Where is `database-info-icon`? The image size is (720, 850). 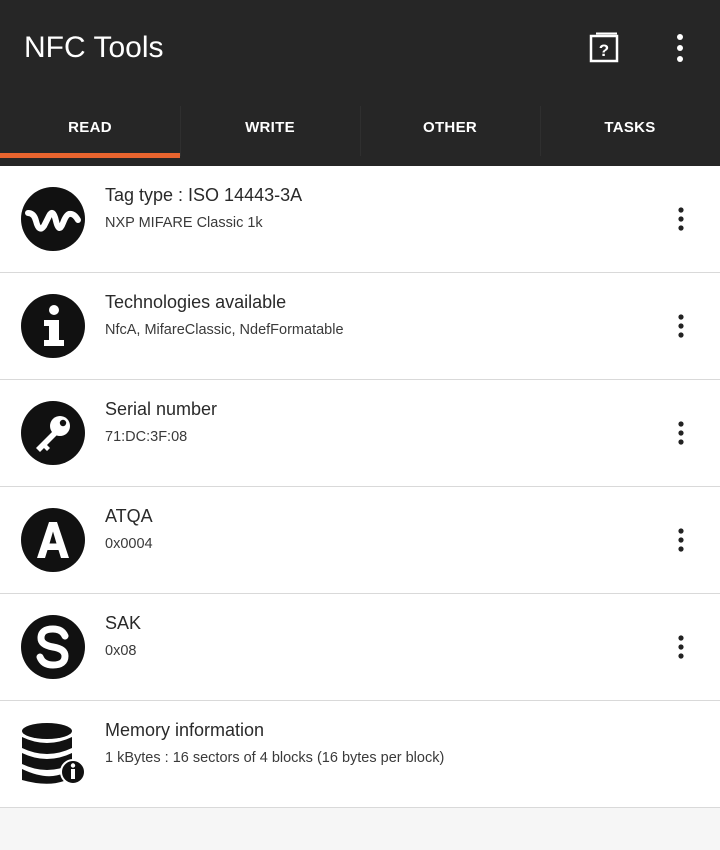 database-info-icon is located at coordinates (54, 754).